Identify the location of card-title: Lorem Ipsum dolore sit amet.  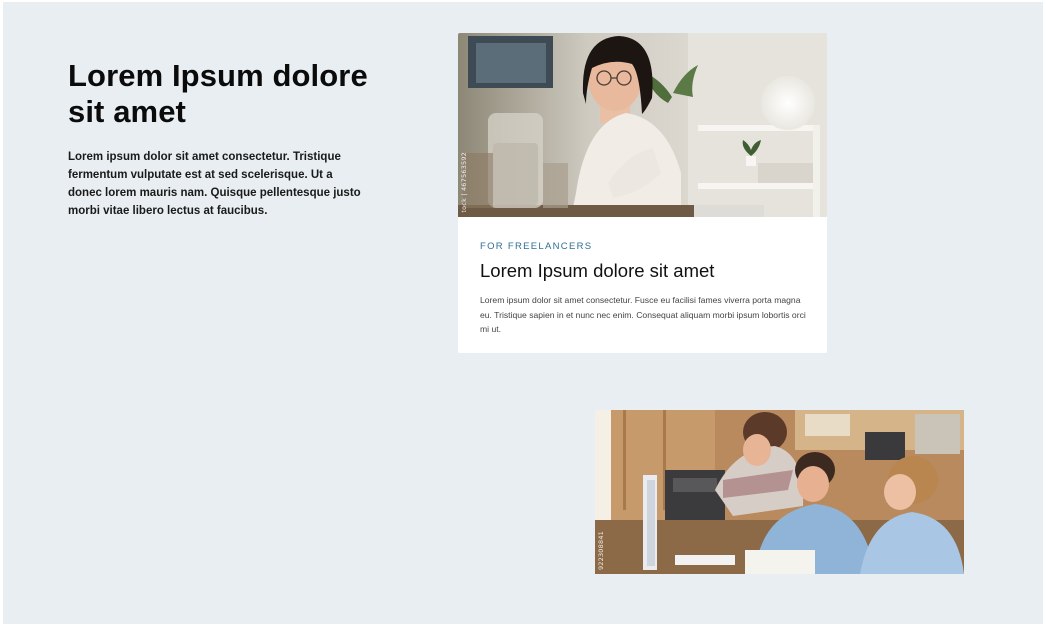
(642, 271).